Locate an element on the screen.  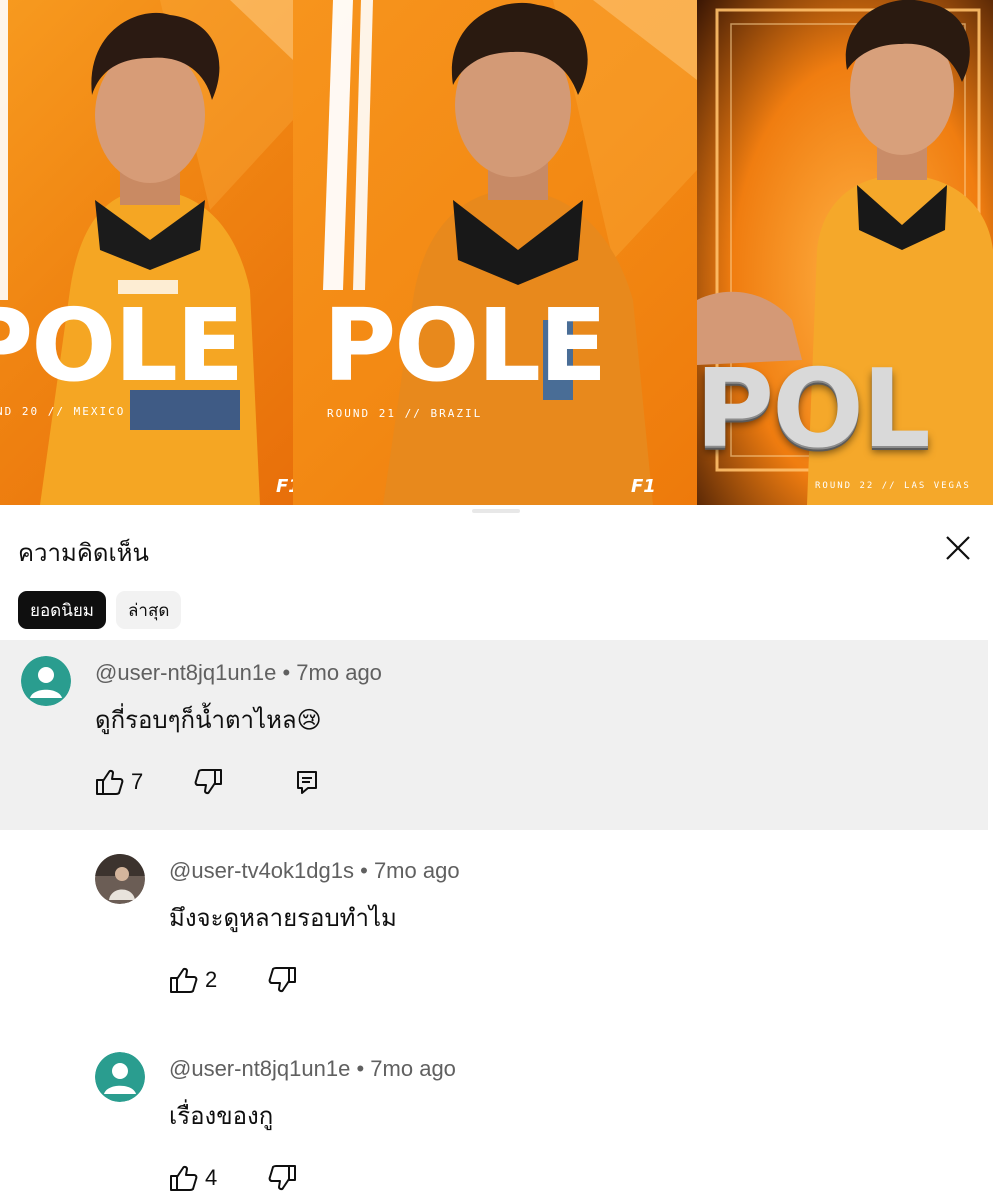
sort-chip-newest: ล่าสุด is located at coordinates (149, 610).